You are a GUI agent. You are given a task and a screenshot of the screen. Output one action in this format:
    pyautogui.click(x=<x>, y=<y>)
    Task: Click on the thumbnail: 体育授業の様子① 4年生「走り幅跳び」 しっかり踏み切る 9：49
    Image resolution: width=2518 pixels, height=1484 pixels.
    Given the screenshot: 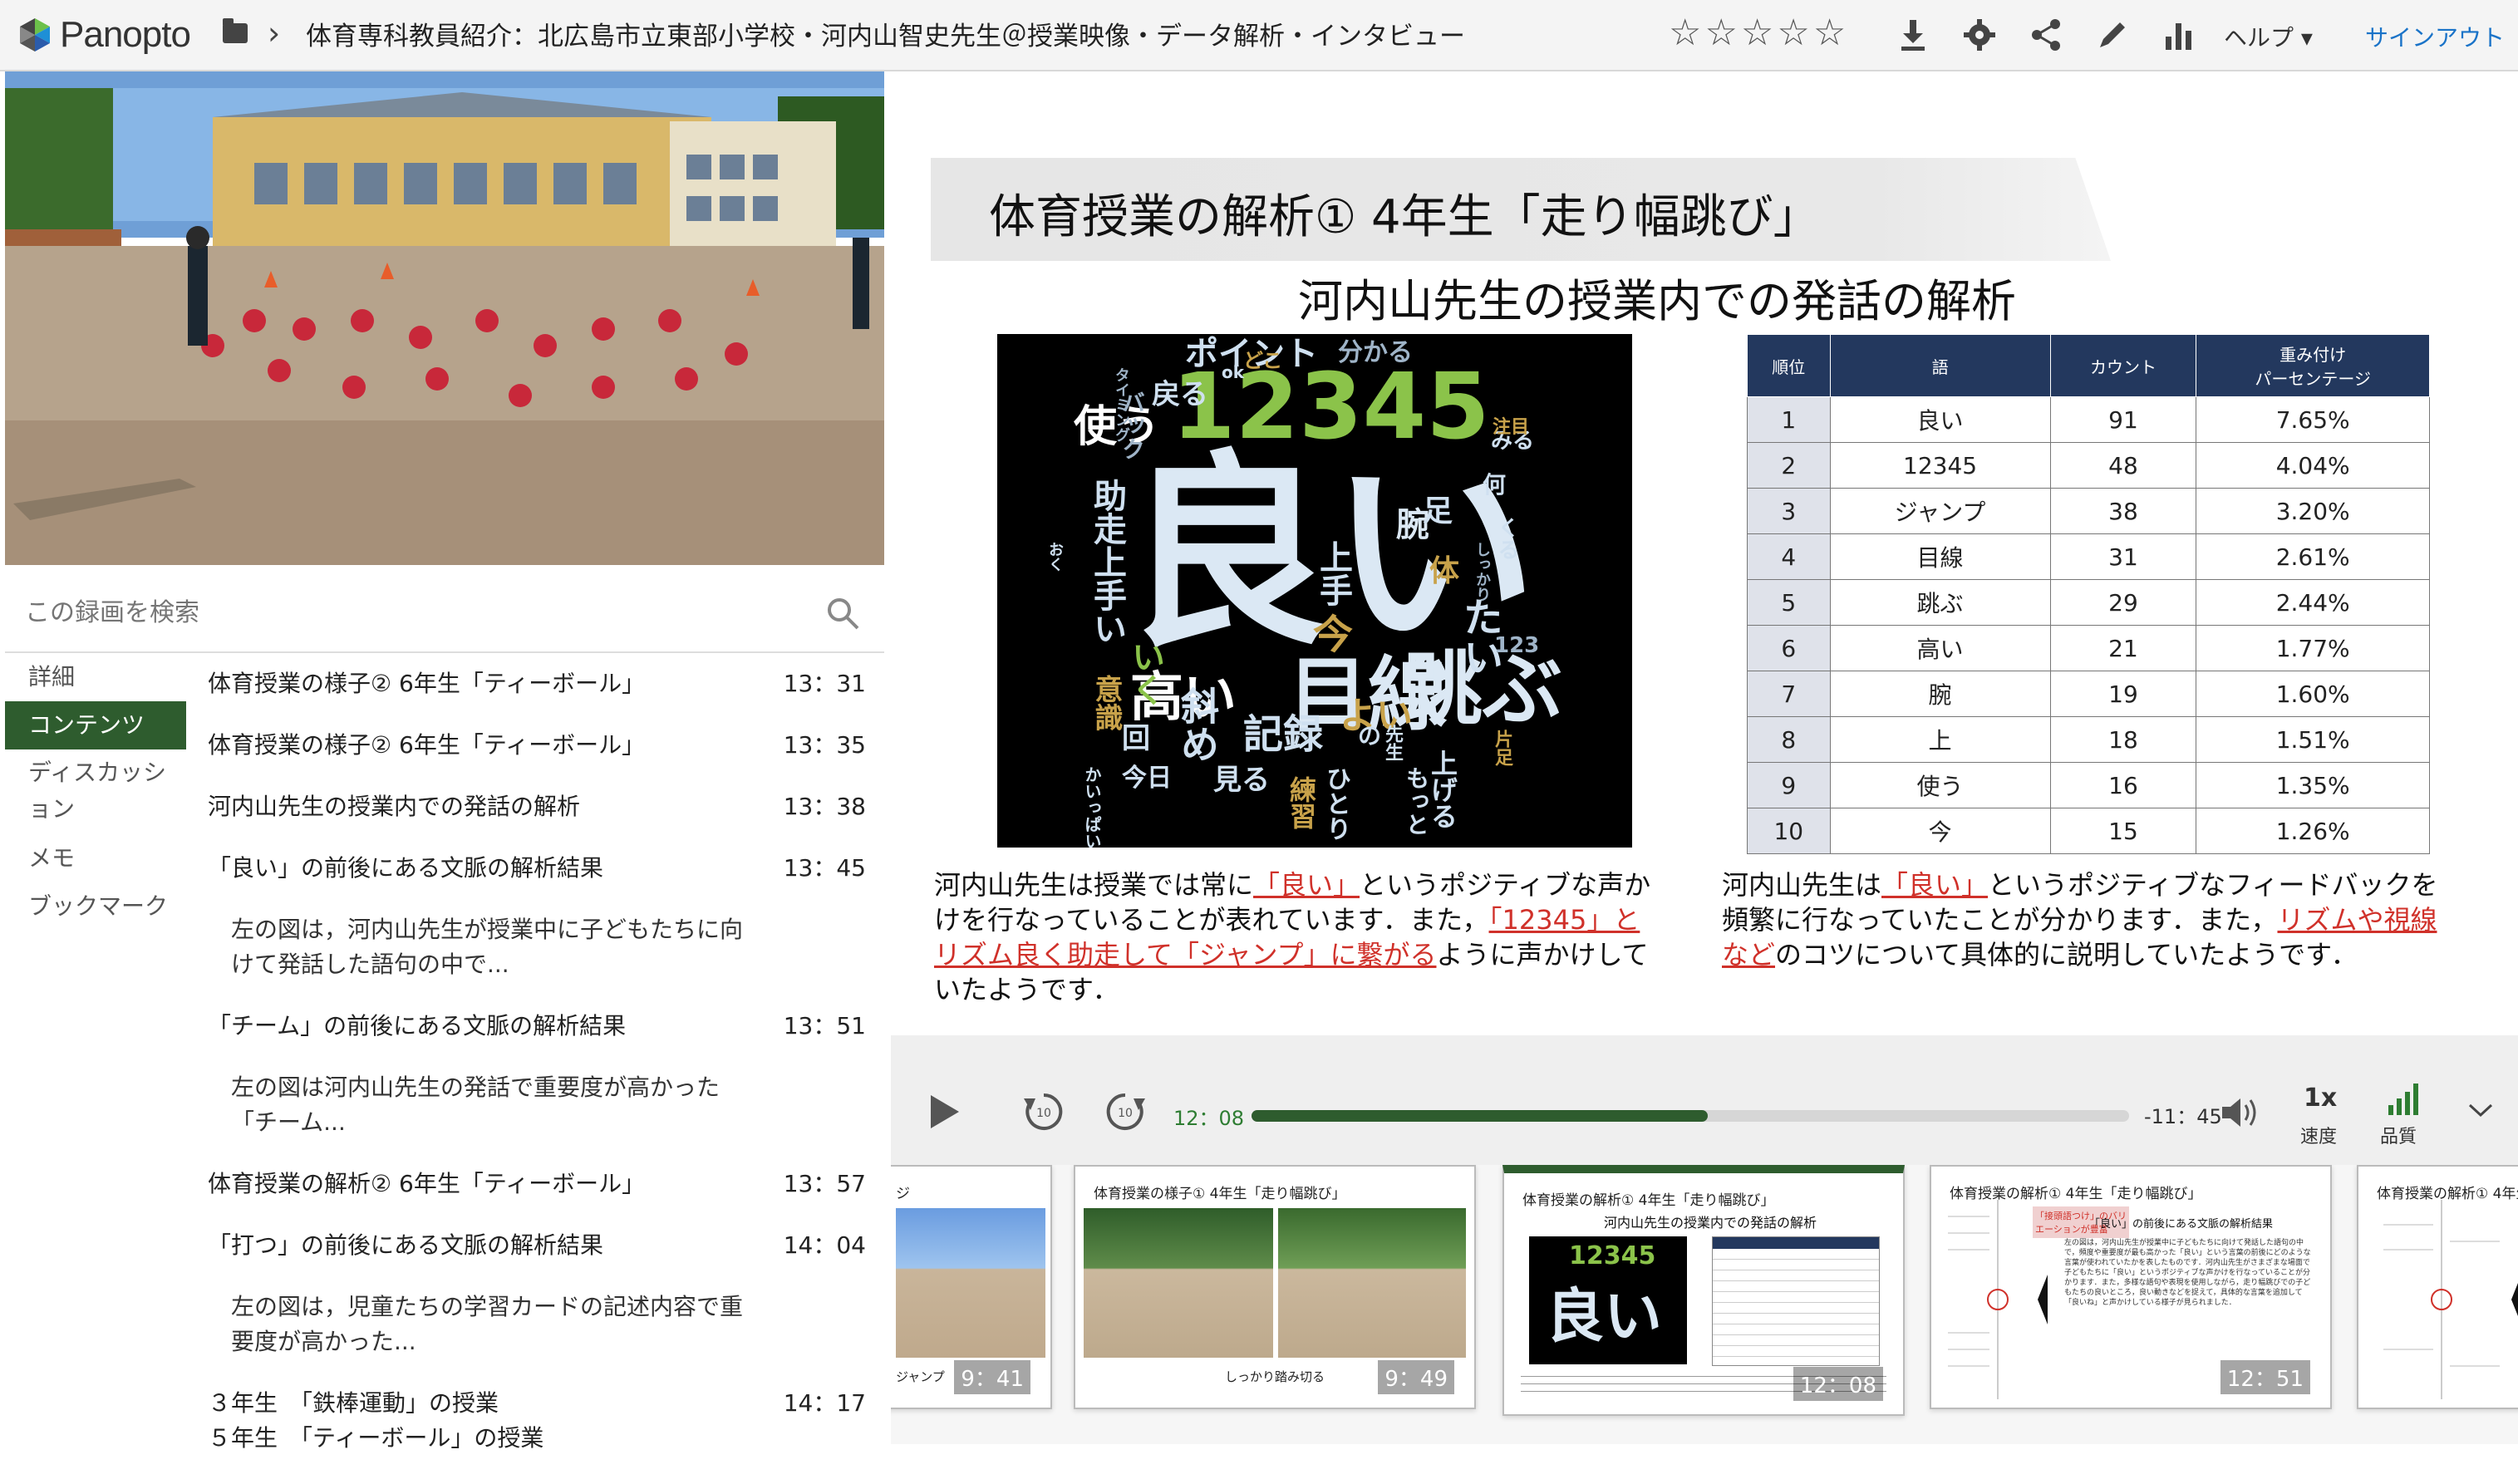 What is the action you would take?
    pyautogui.click(x=1275, y=1287)
    